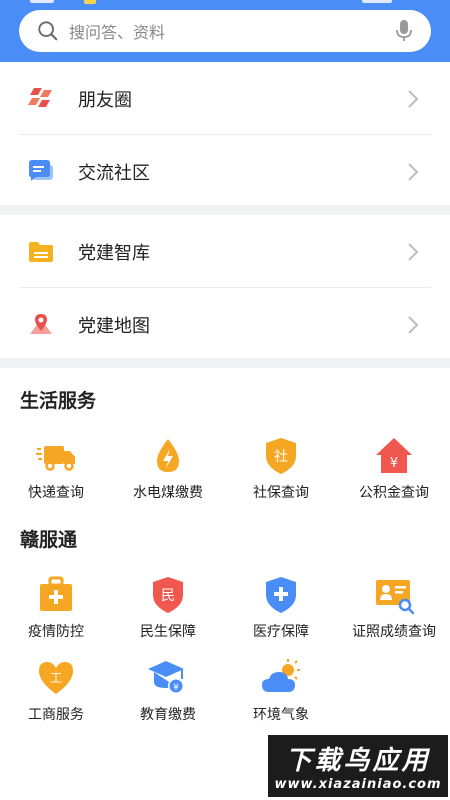 Image resolution: width=450 pixels, height=800 pixels. I want to click on svg-text: 工, so click(56, 678).